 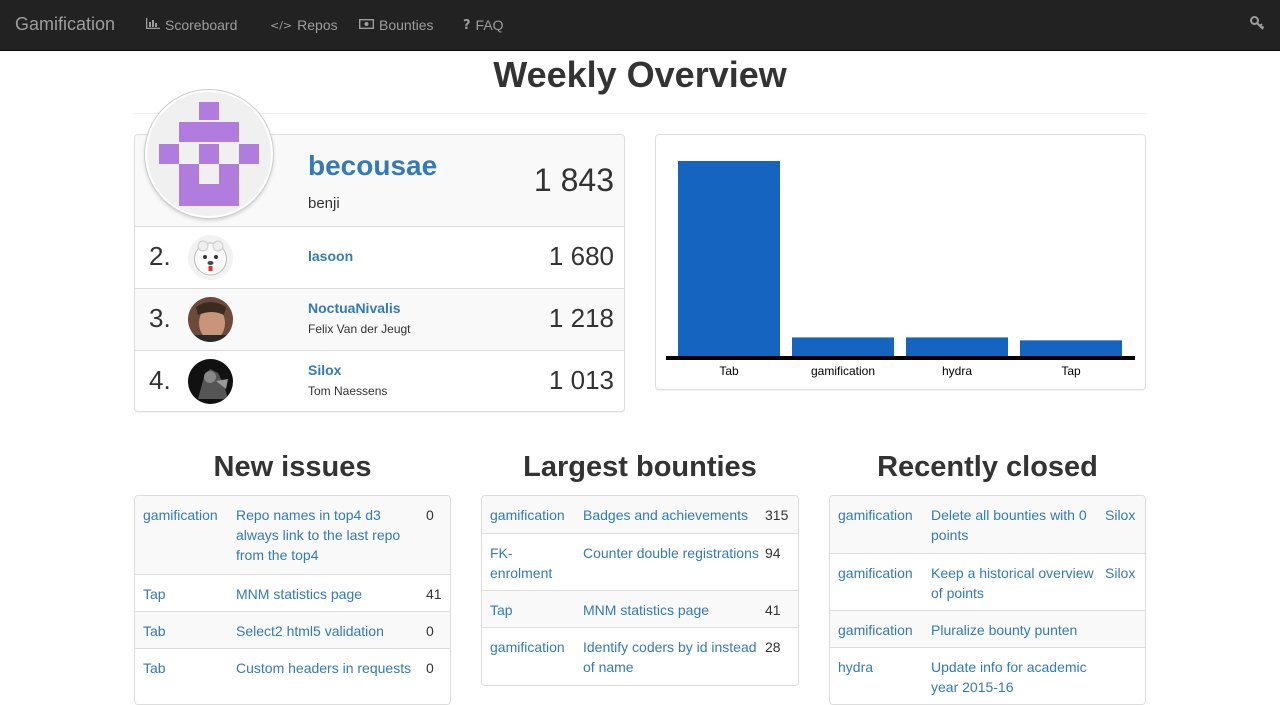 What do you see at coordinates (330, 256) in the screenshot?
I see `user-name: lasoon` at bounding box center [330, 256].